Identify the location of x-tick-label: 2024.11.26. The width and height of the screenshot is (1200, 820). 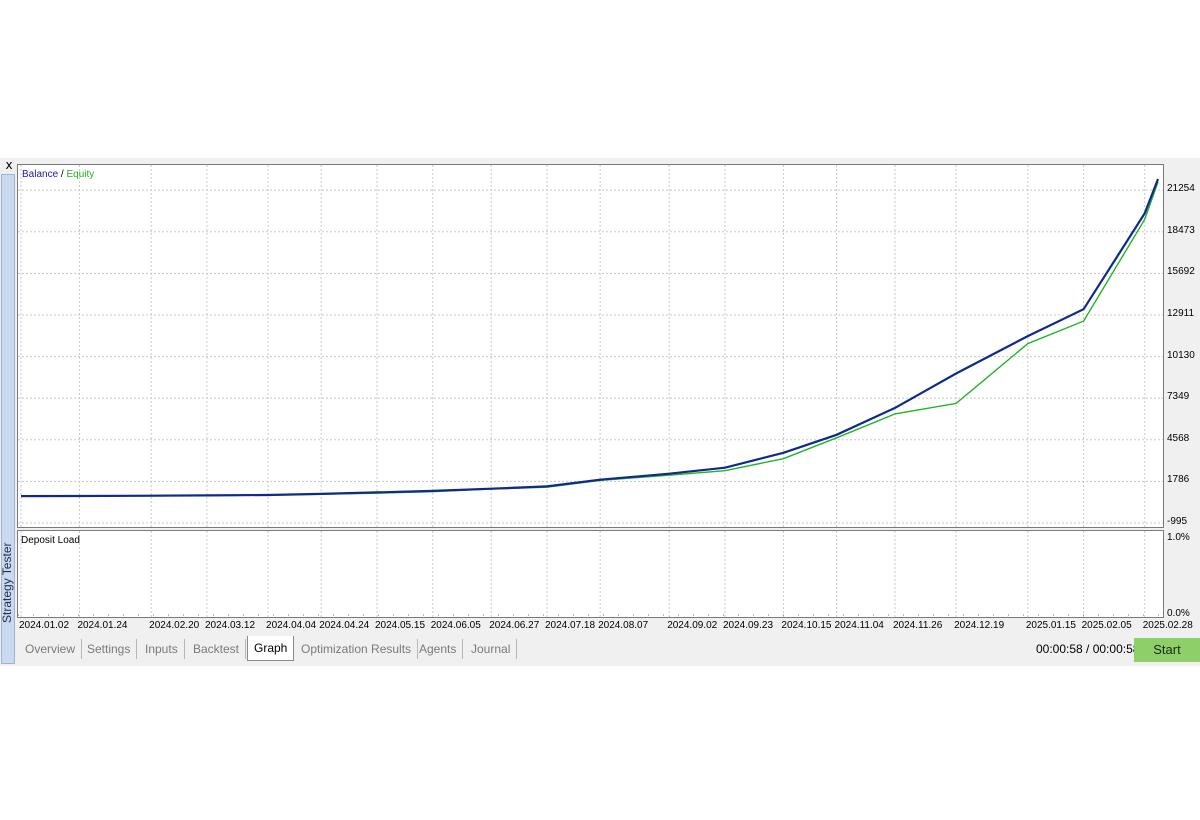
(918, 625).